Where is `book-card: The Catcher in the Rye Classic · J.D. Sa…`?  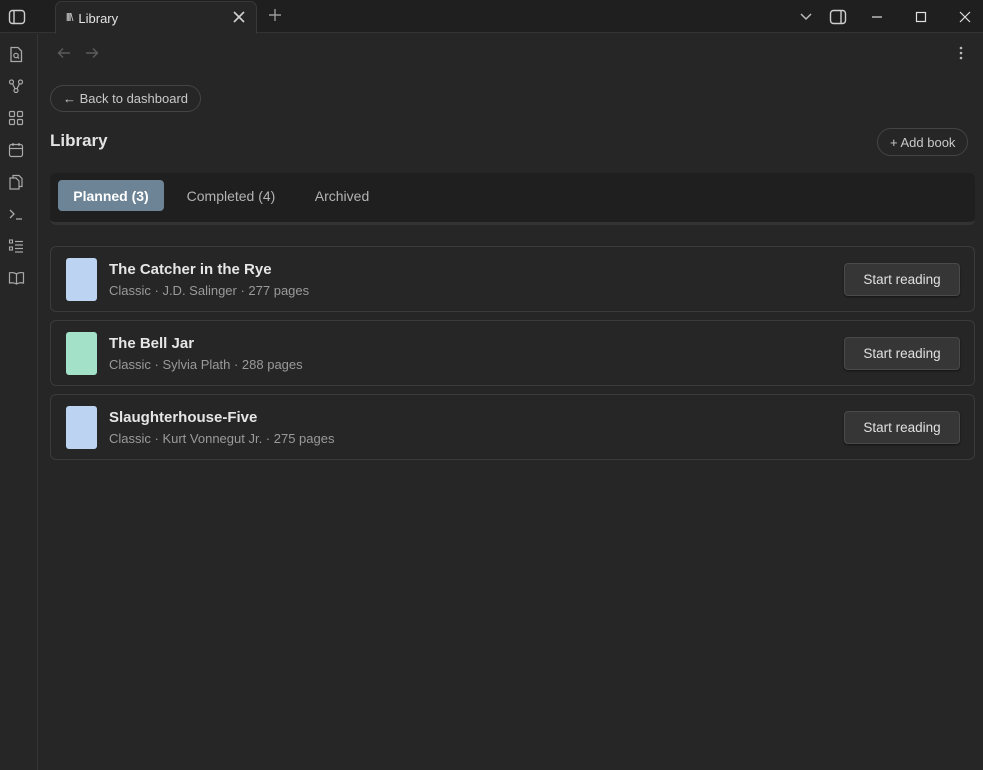 book-card: The Catcher in the Rye Classic · J.D. Sa… is located at coordinates (512, 279).